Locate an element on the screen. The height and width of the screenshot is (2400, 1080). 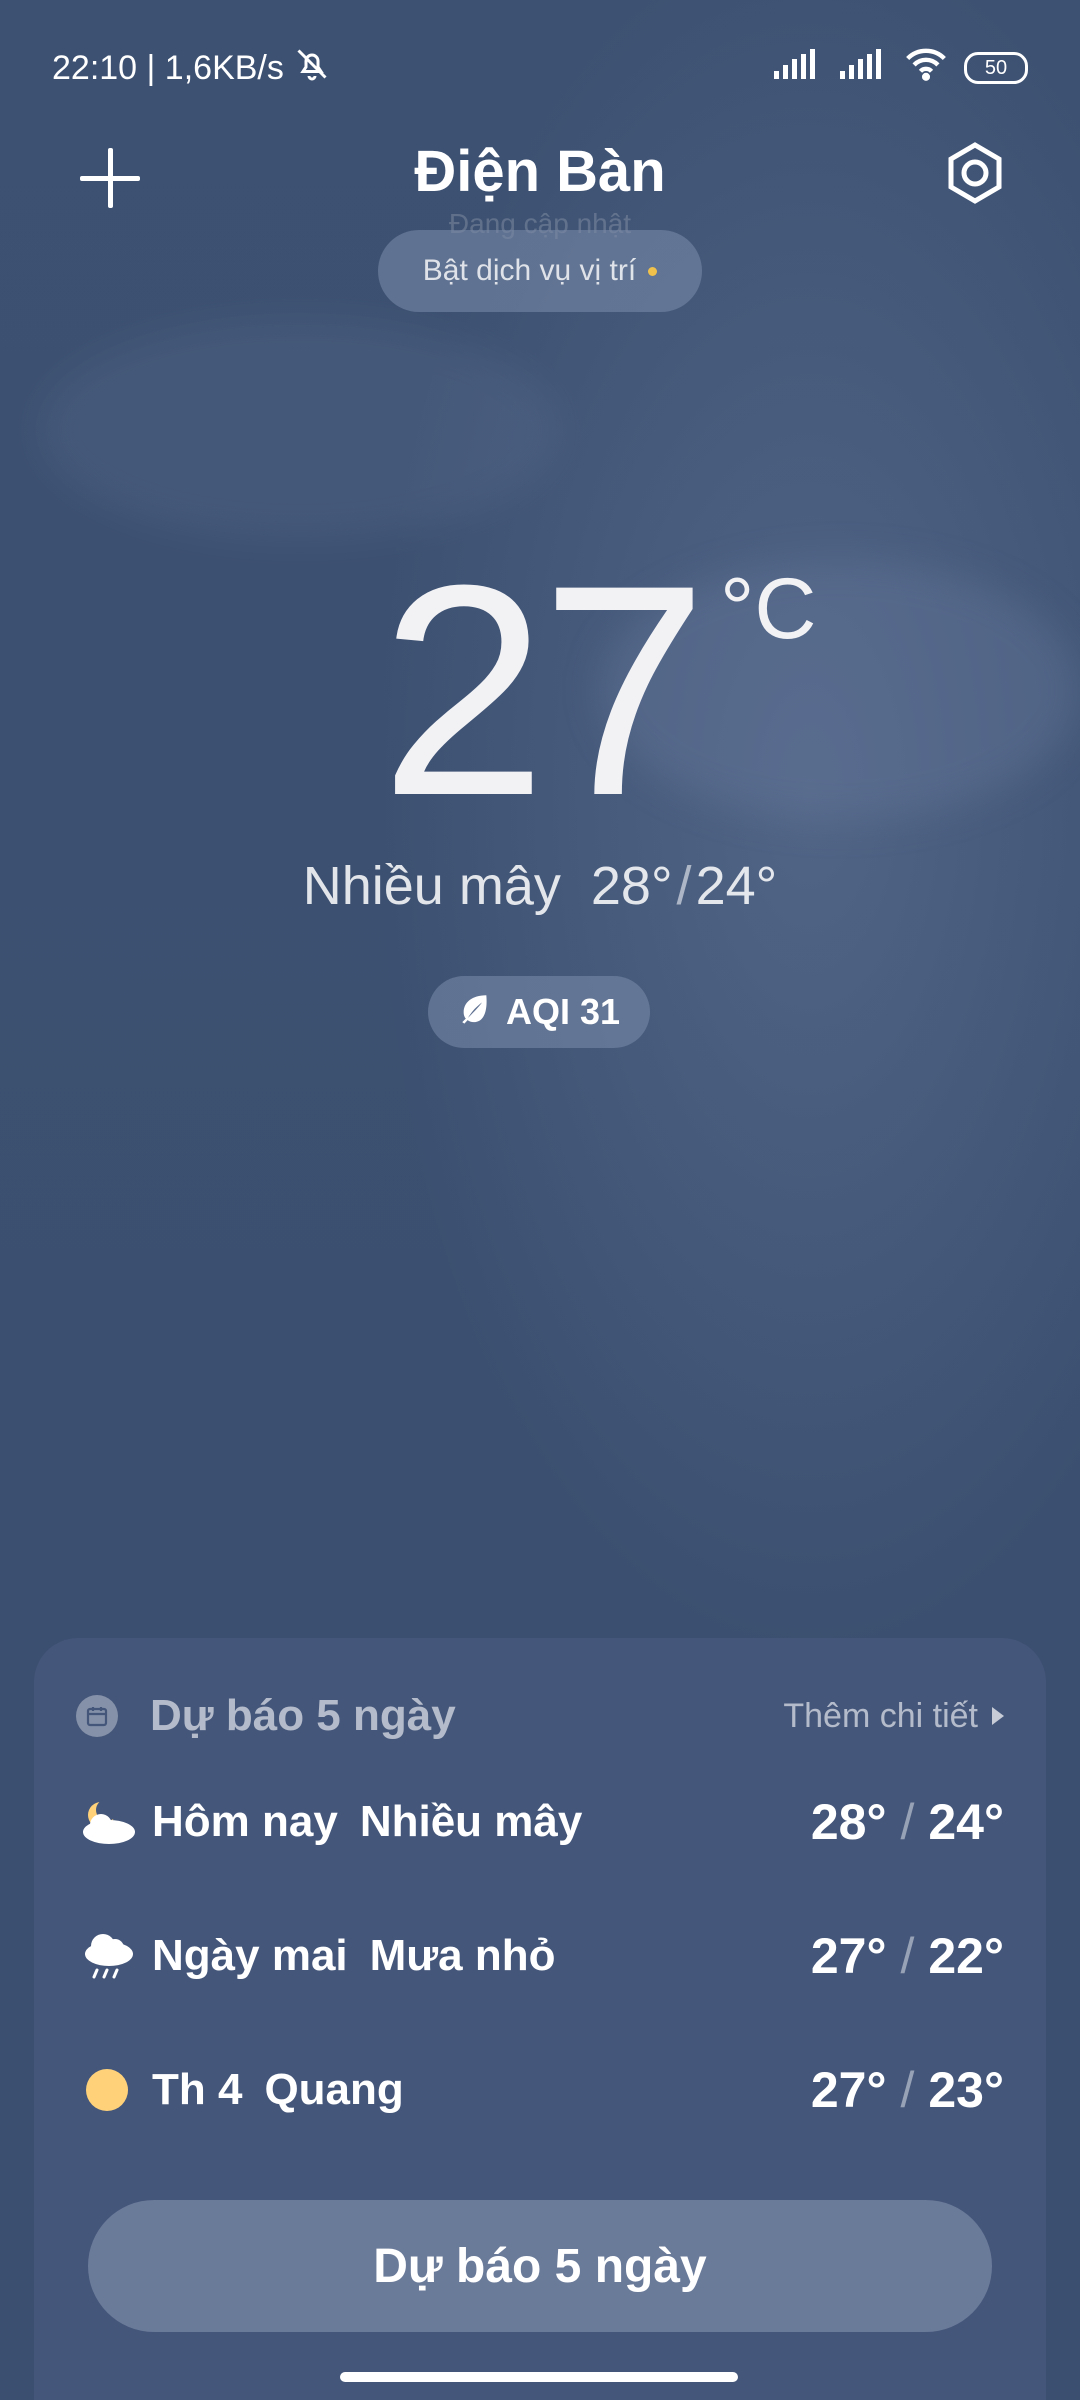
aqi-badge: AQI 31 is located at coordinates (539, 1012).